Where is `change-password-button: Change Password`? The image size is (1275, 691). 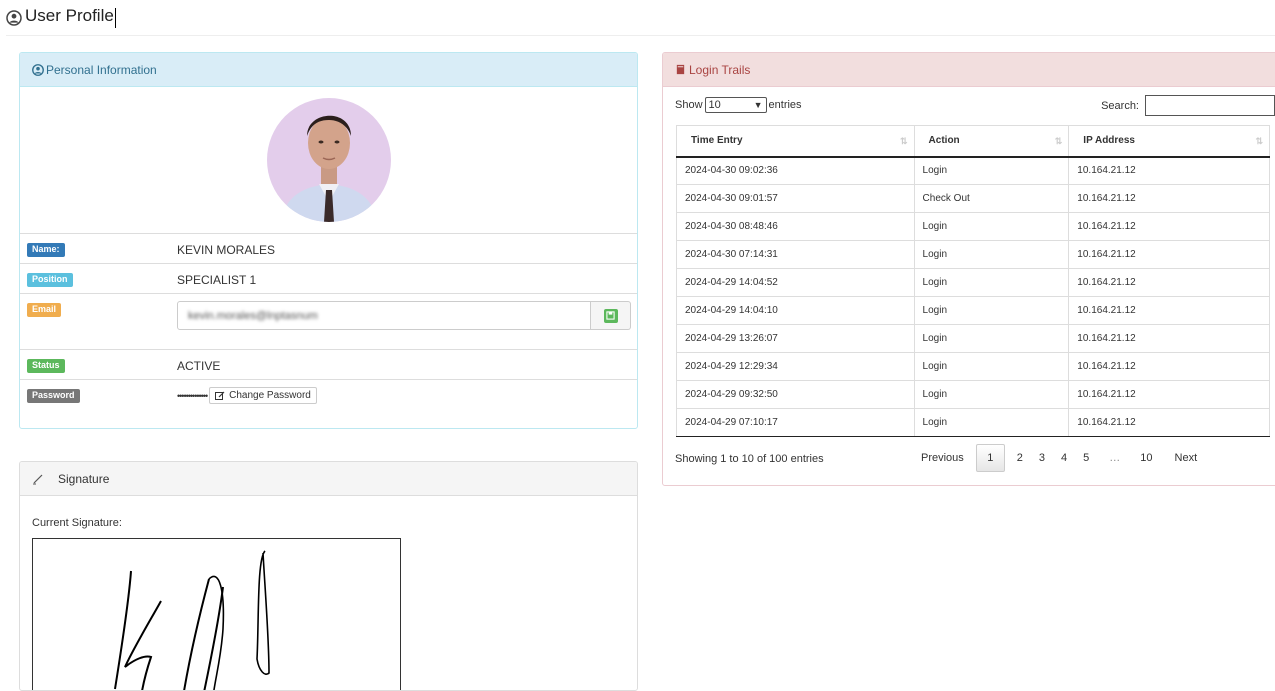
change-password-button: Change Password is located at coordinates (263, 395).